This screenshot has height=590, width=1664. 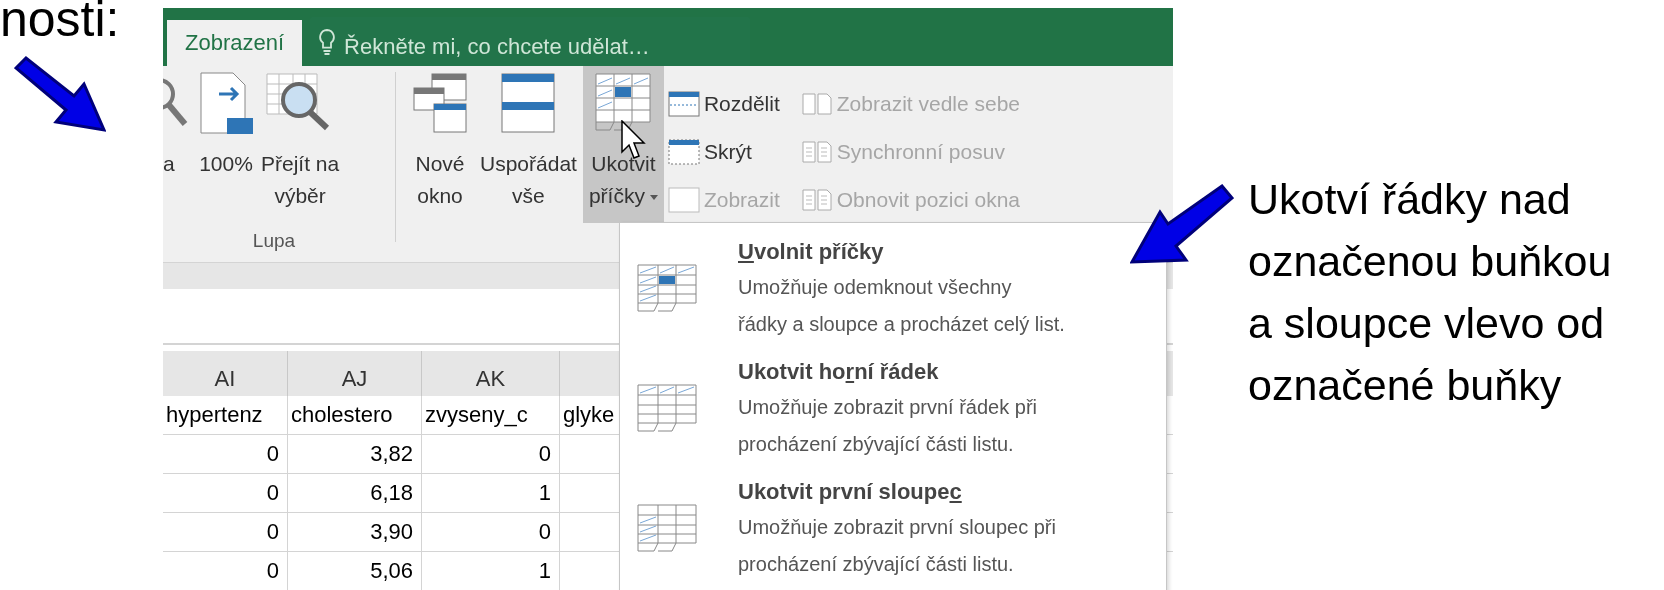 What do you see at coordinates (440, 103) in the screenshot?
I see `windows-icon` at bounding box center [440, 103].